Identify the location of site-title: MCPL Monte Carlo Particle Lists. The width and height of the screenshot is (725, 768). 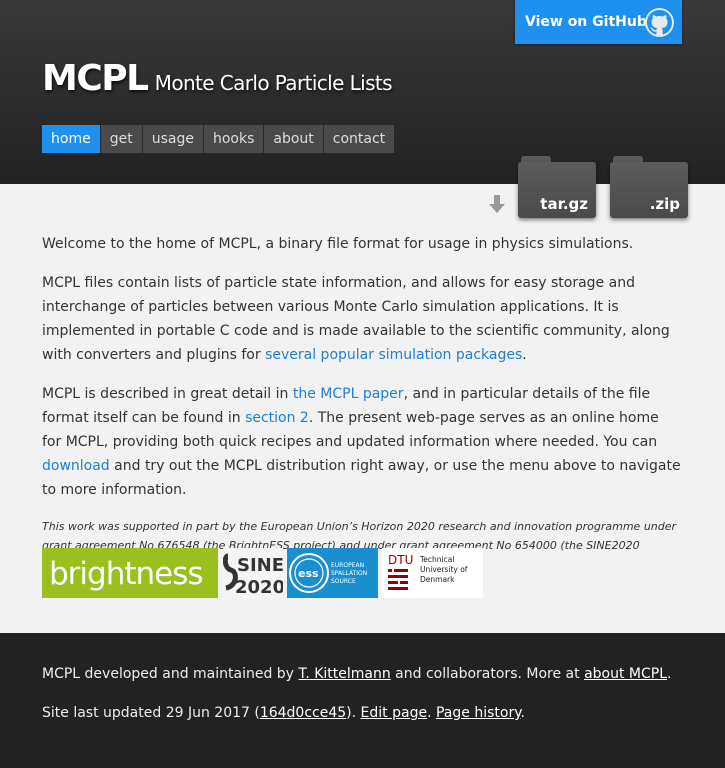
(217, 78).